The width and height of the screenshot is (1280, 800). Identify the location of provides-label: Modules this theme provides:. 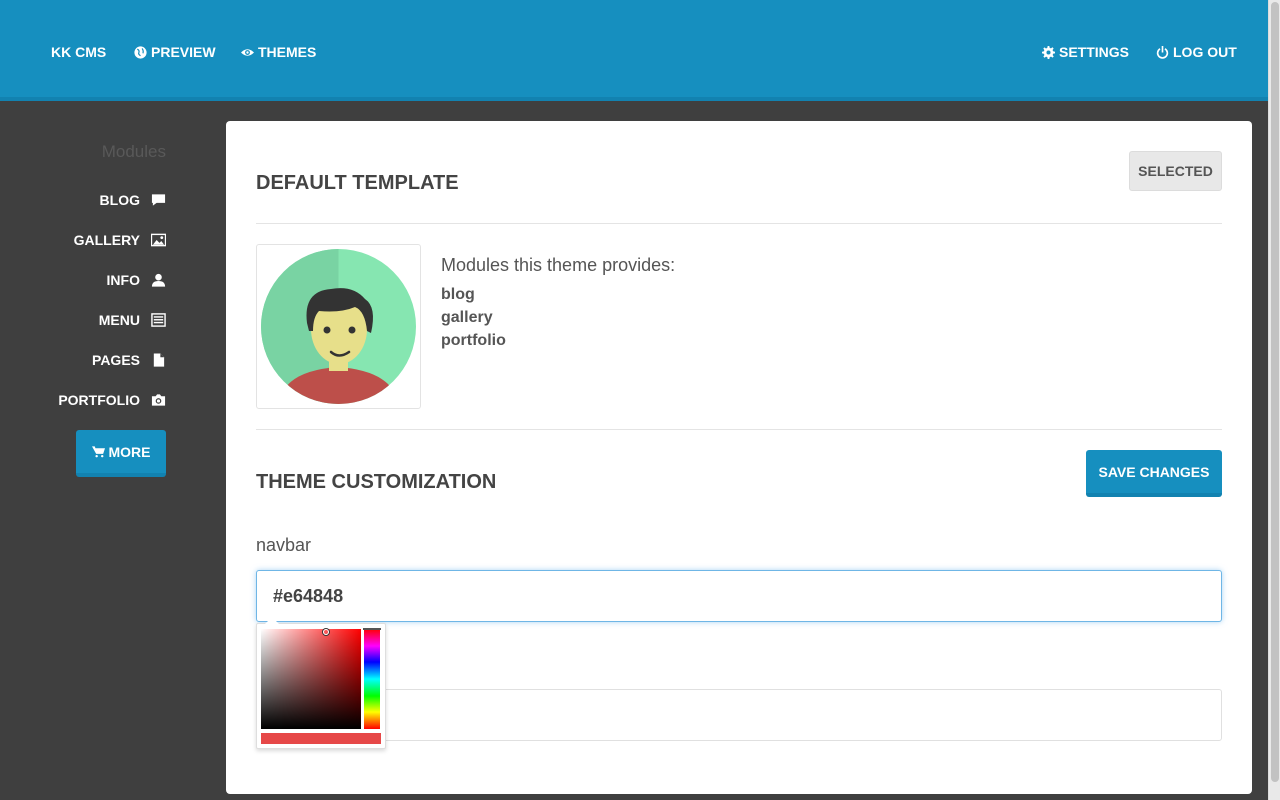
(558, 265).